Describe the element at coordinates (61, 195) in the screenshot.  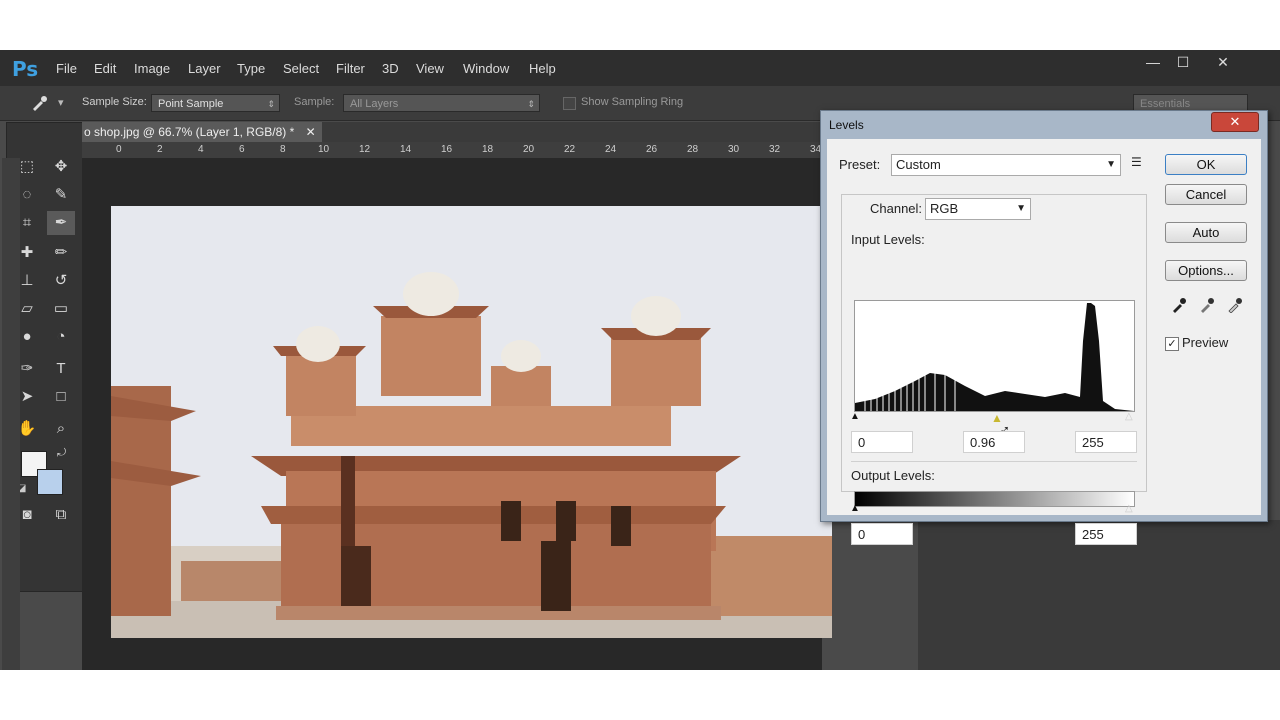
I see `quick-select-tool-icon: ✎` at that location.